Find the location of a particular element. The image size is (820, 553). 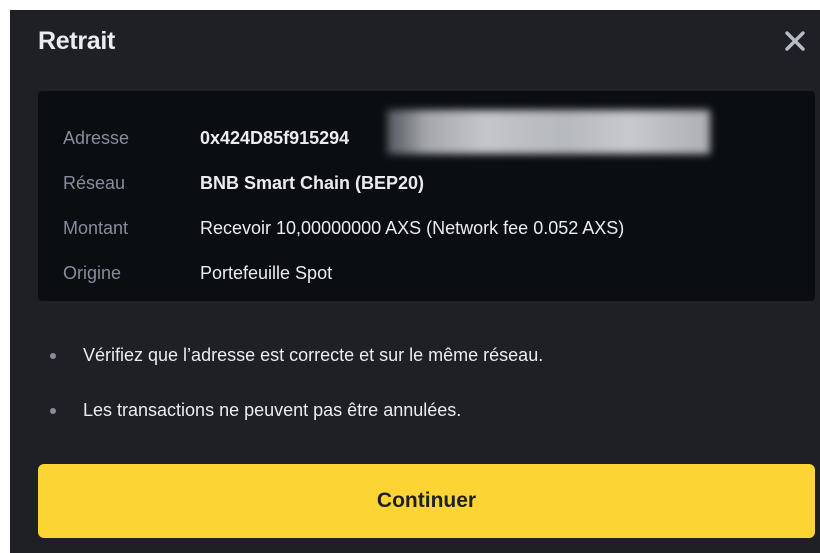

continue-button: Continuer is located at coordinates (426, 501).